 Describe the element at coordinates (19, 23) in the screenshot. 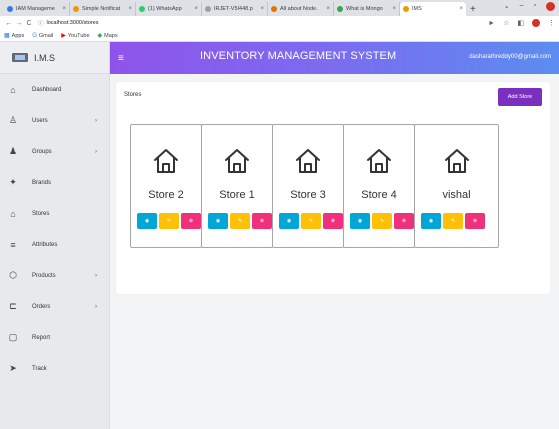

I see `forward-icon: →` at that location.